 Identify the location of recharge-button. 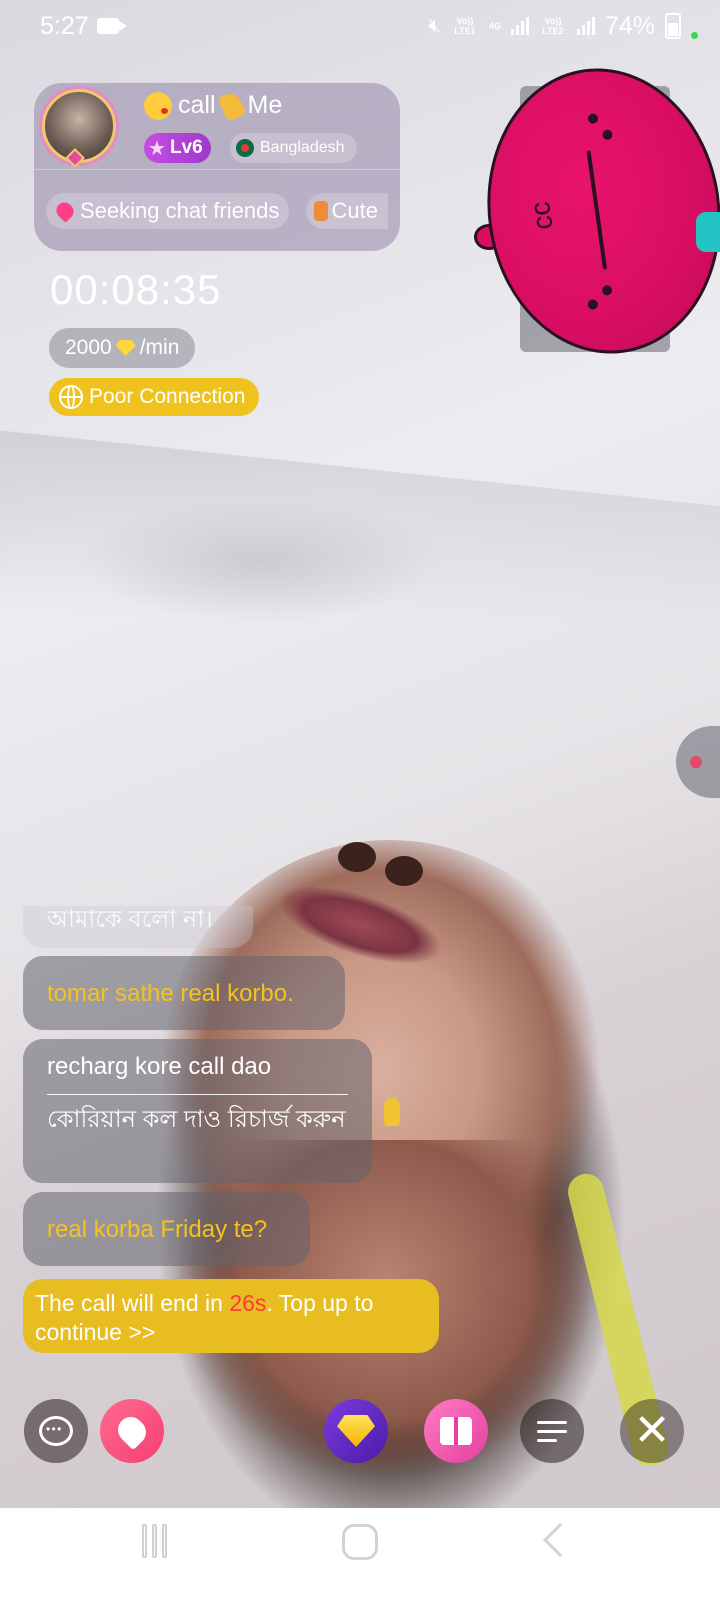
(356, 1431).